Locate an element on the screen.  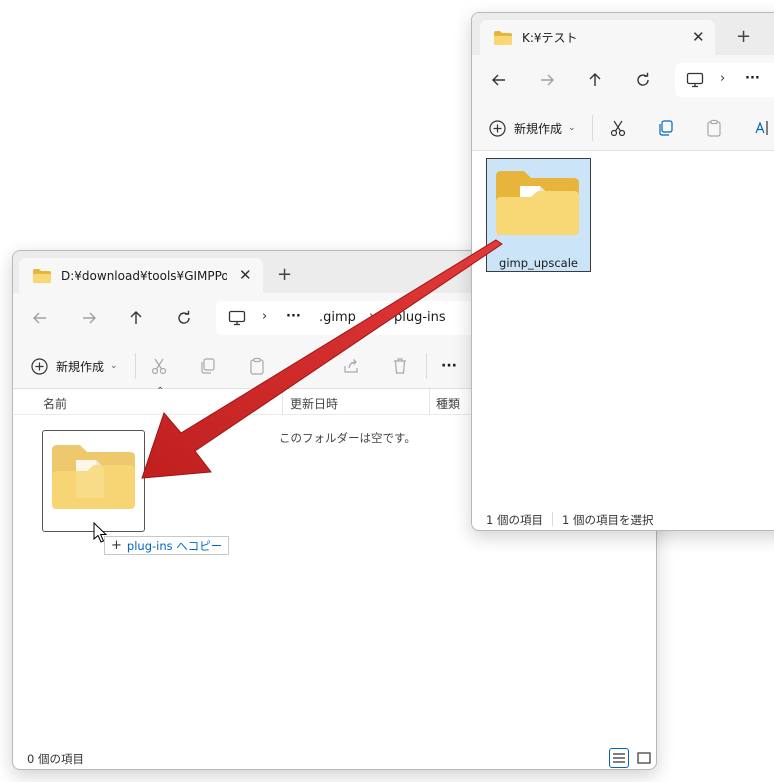
column-header-type: 種類 is located at coordinates (448, 403).